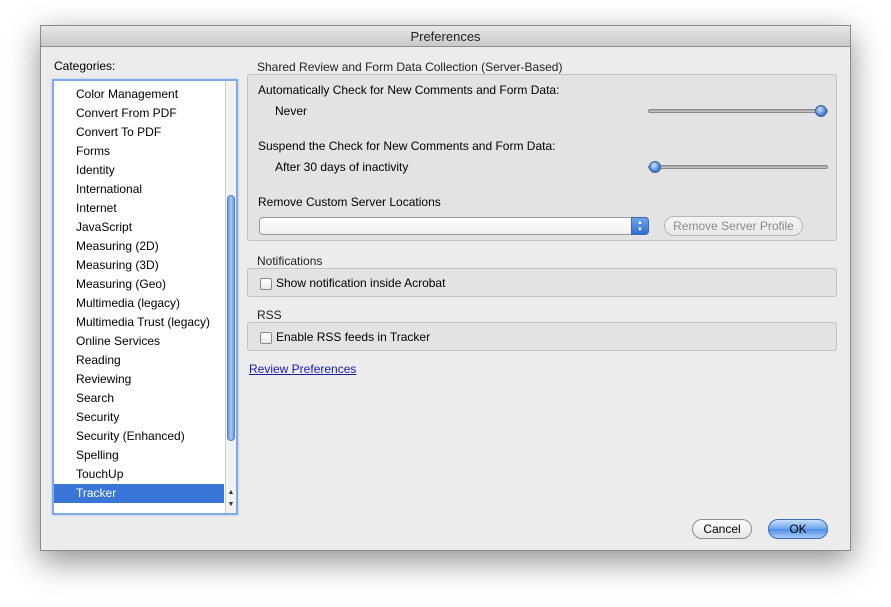 The height and width of the screenshot is (607, 891). I want to click on scroll-up-arrow-icon: ▲, so click(231, 492).